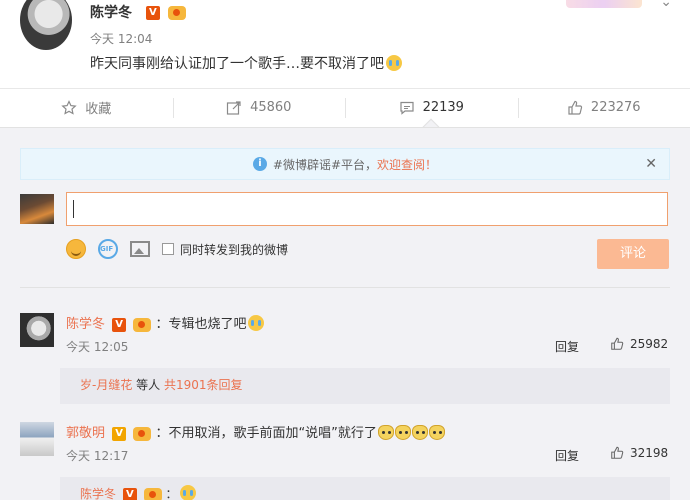  I want to click on submit-comment-button: 评论, so click(633, 254).